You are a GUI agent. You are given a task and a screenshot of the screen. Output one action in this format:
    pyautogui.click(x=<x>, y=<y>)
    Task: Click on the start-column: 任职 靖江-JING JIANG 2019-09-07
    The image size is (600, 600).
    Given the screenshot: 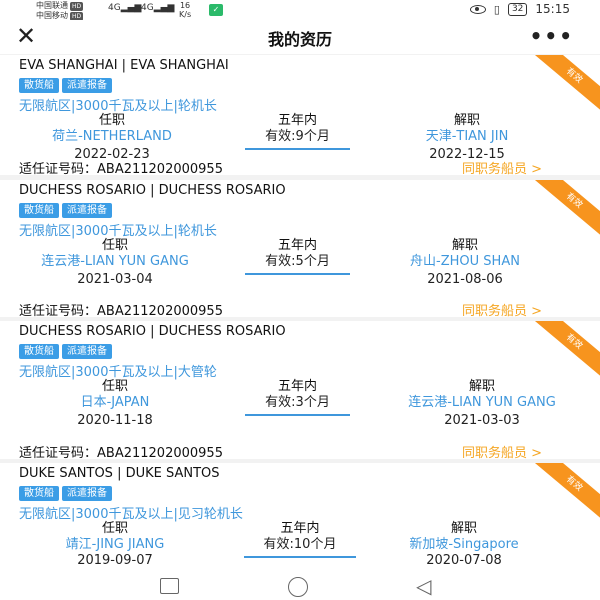 What is the action you would take?
    pyautogui.click(x=115, y=544)
    